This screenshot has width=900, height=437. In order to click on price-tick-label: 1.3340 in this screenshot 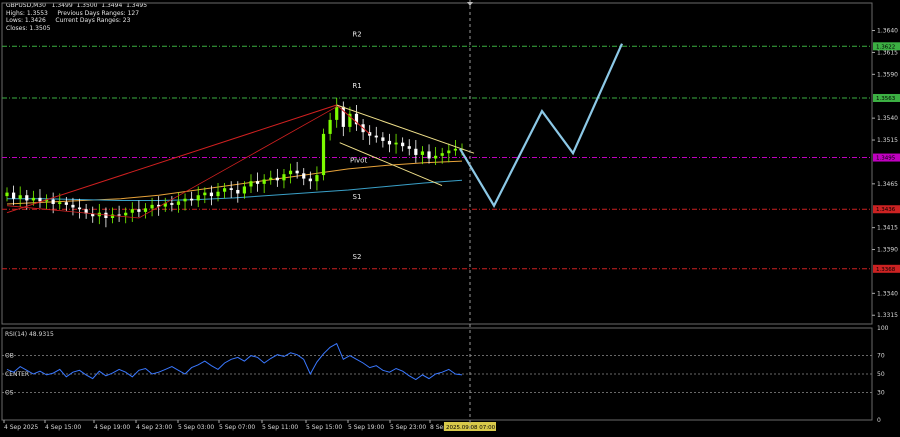, I will do `click(887, 293)`.